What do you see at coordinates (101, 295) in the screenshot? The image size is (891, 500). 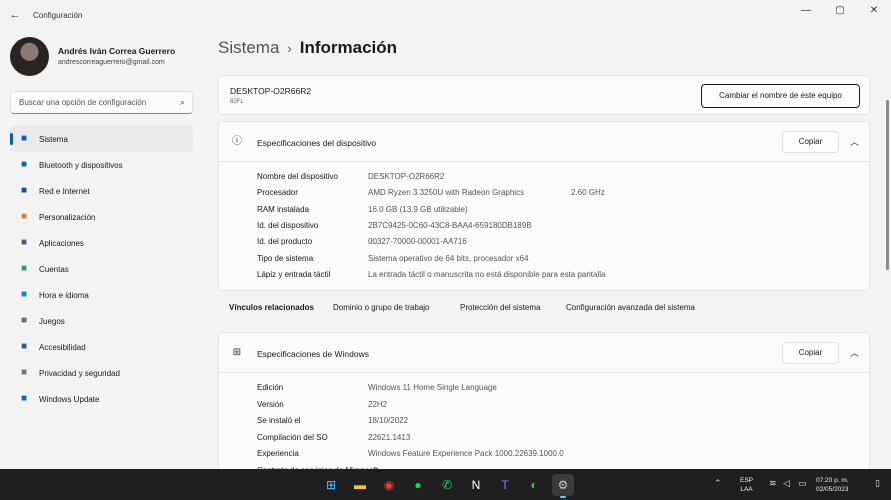 I see `sidebar-item-globe-clock: ■ Hora e idioma` at bounding box center [101, 295].